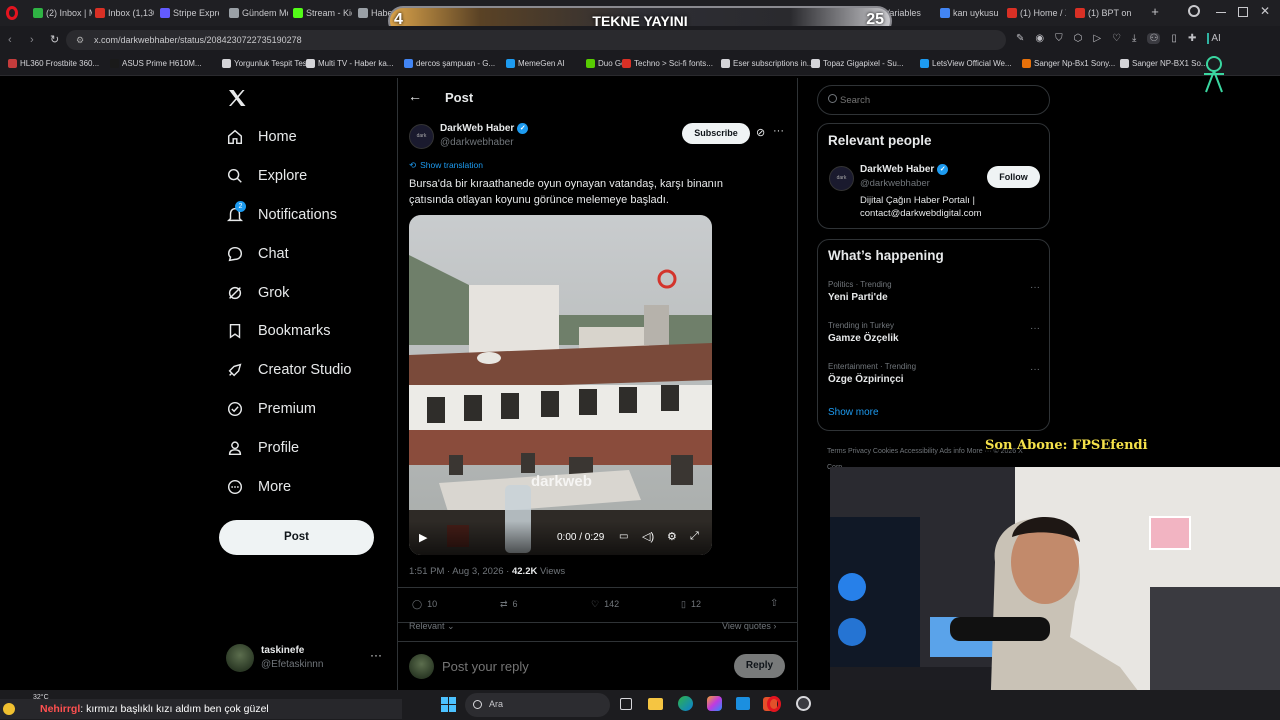 The height and width of the screenshot is (720, 1280). Describe the element at coordinates (774, 704) in the screenshot. I see `opera-taskbar-icon` at that location.